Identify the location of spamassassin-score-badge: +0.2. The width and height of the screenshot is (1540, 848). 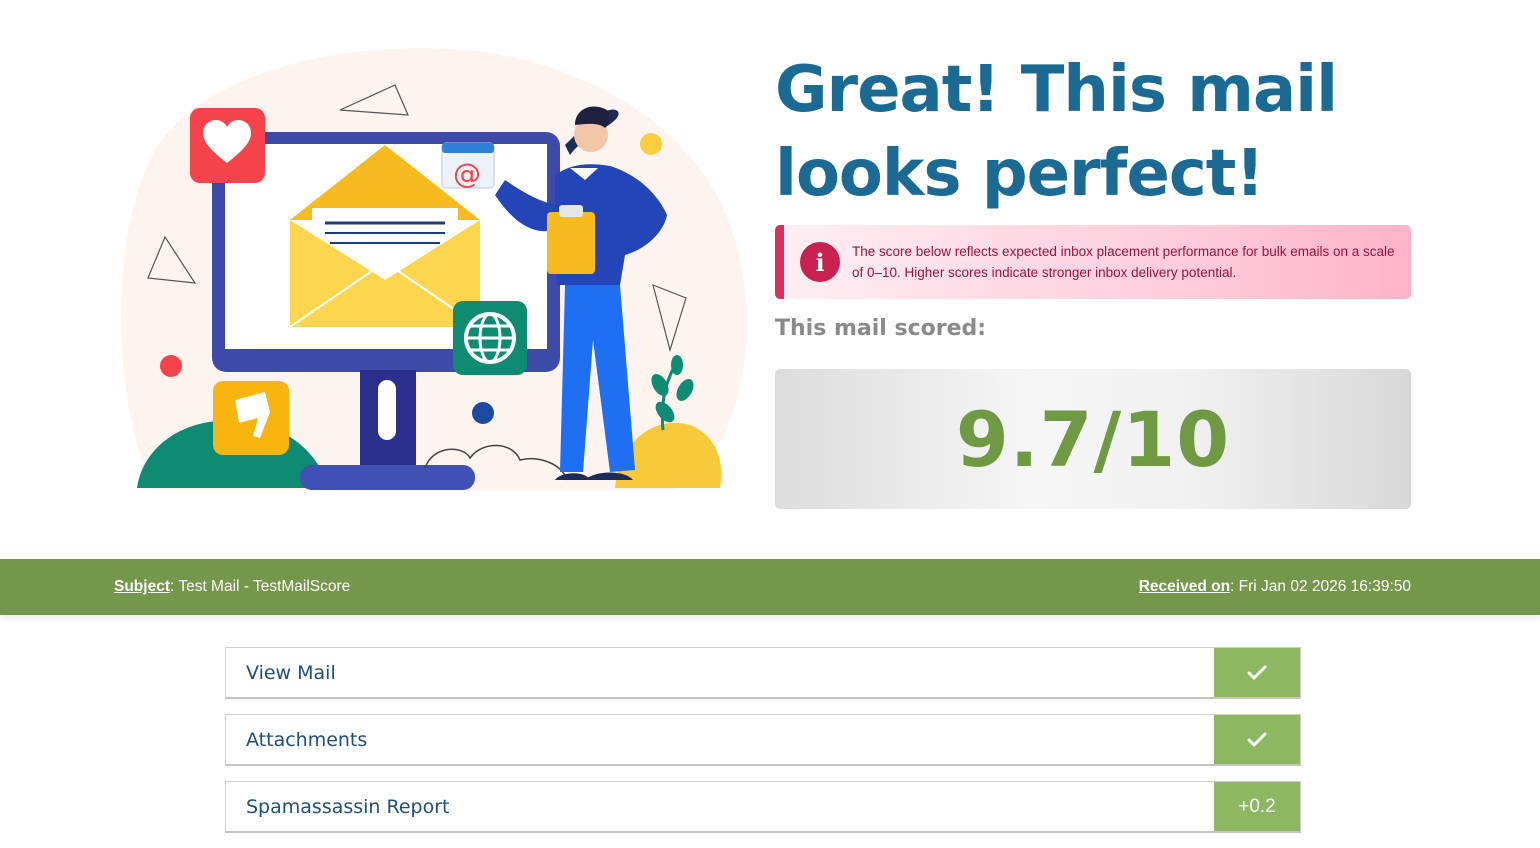
(1257, 806).